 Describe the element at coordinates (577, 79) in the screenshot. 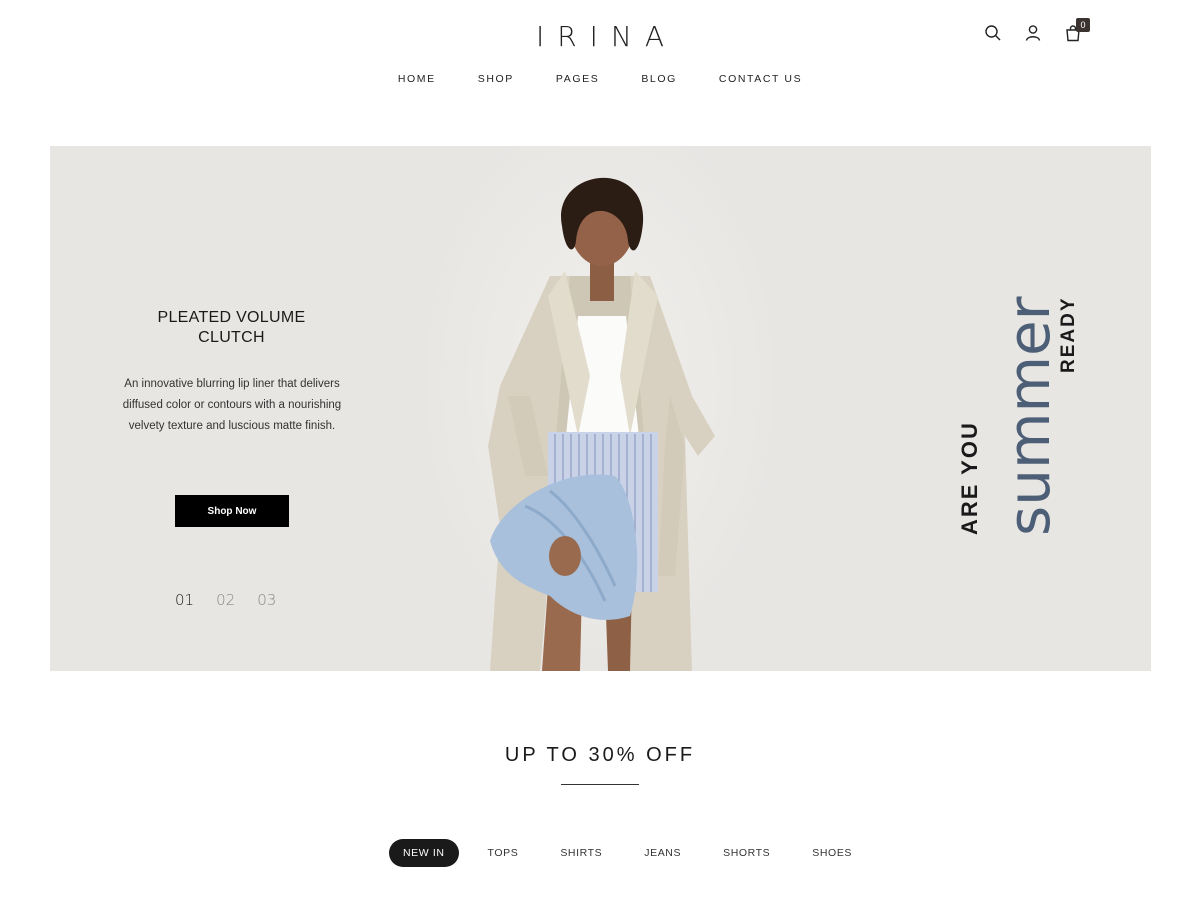

I see `nav-item-pages: PAGES` at that location.